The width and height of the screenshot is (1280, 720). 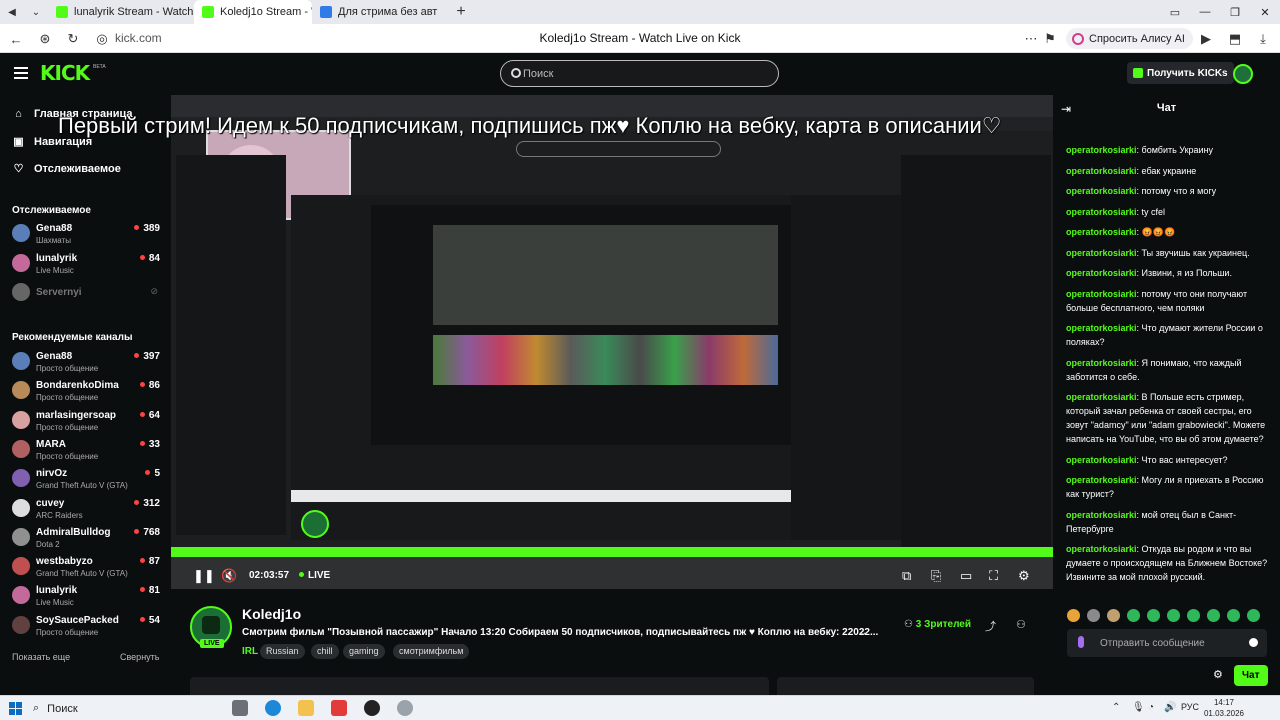 What do you see at coordinates (86, 539) in the screenshot?
I see `sidebar-channel-recommended: AdmiralBulldog Dota 2 768` at bounding box center [86, 539].